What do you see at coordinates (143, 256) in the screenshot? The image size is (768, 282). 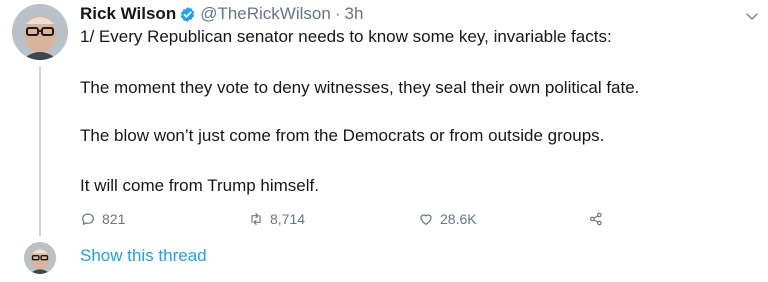 I see `show-thread-link: Show this thread` at bounding box center [143, 256].